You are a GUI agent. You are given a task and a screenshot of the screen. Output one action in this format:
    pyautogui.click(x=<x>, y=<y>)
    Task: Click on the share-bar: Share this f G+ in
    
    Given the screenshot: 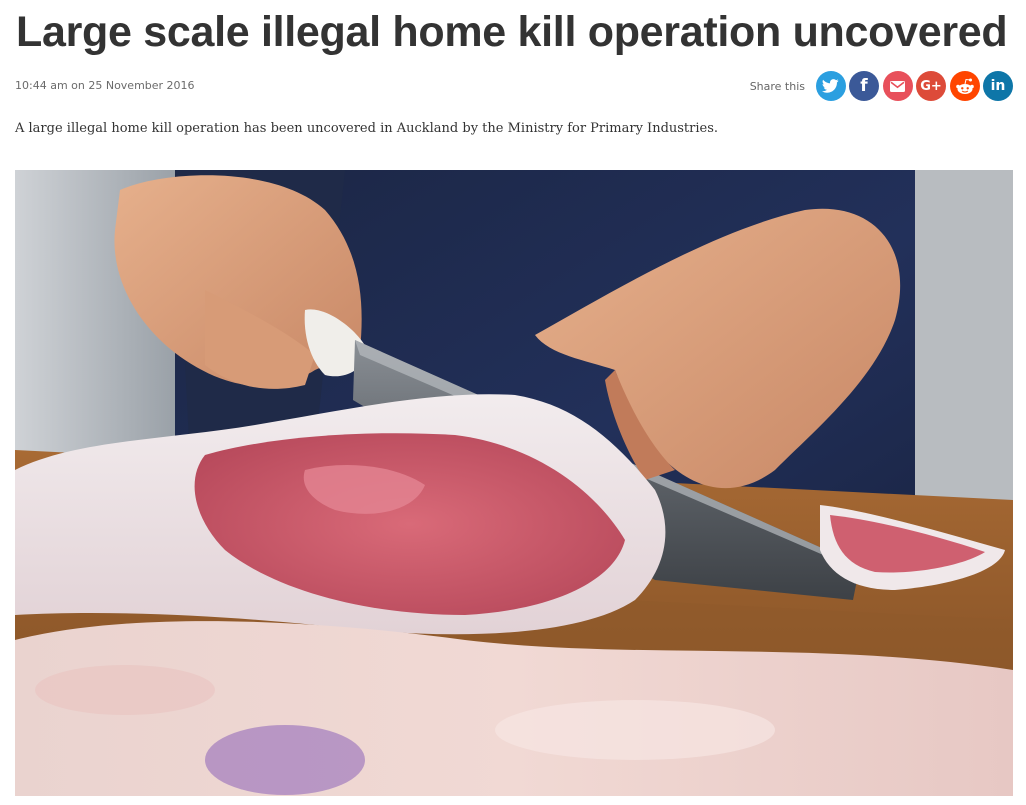 What is the action you would take?
    pyautogui.click(x=881, y=86)
    